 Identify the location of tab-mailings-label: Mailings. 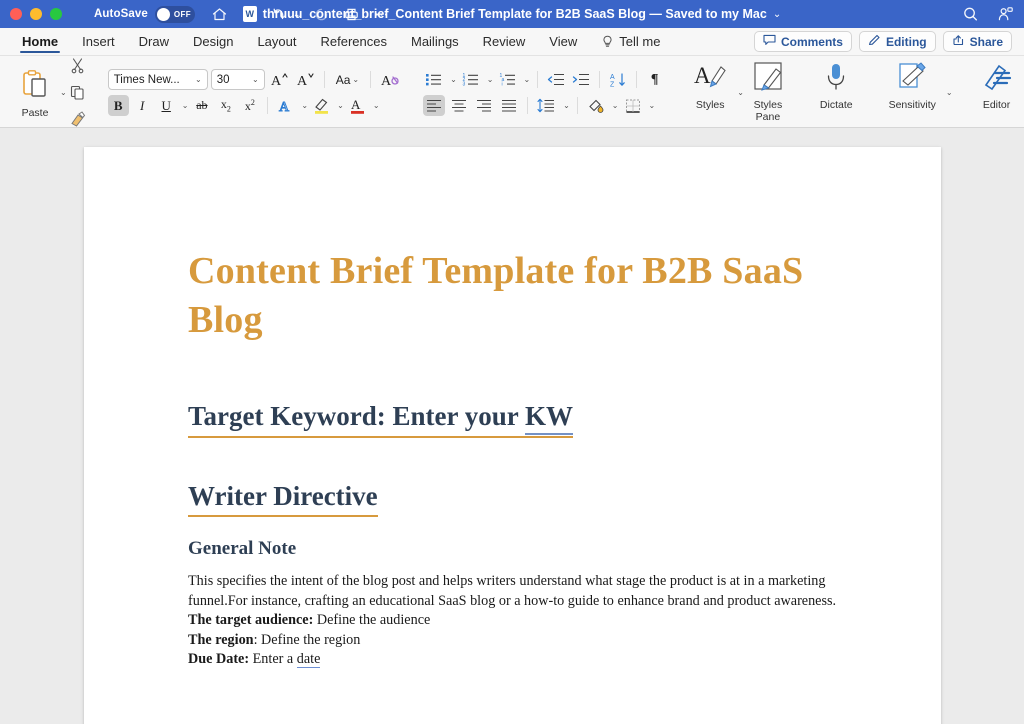
(434, 41).